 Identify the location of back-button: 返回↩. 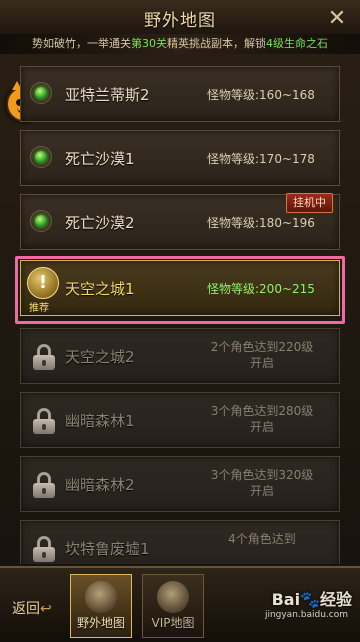
(32, 608).